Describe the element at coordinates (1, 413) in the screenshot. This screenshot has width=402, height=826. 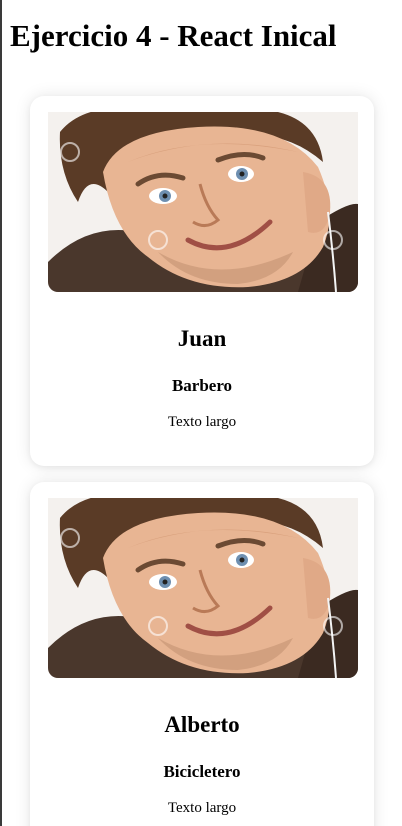
I see `window-left-edge` at that location.